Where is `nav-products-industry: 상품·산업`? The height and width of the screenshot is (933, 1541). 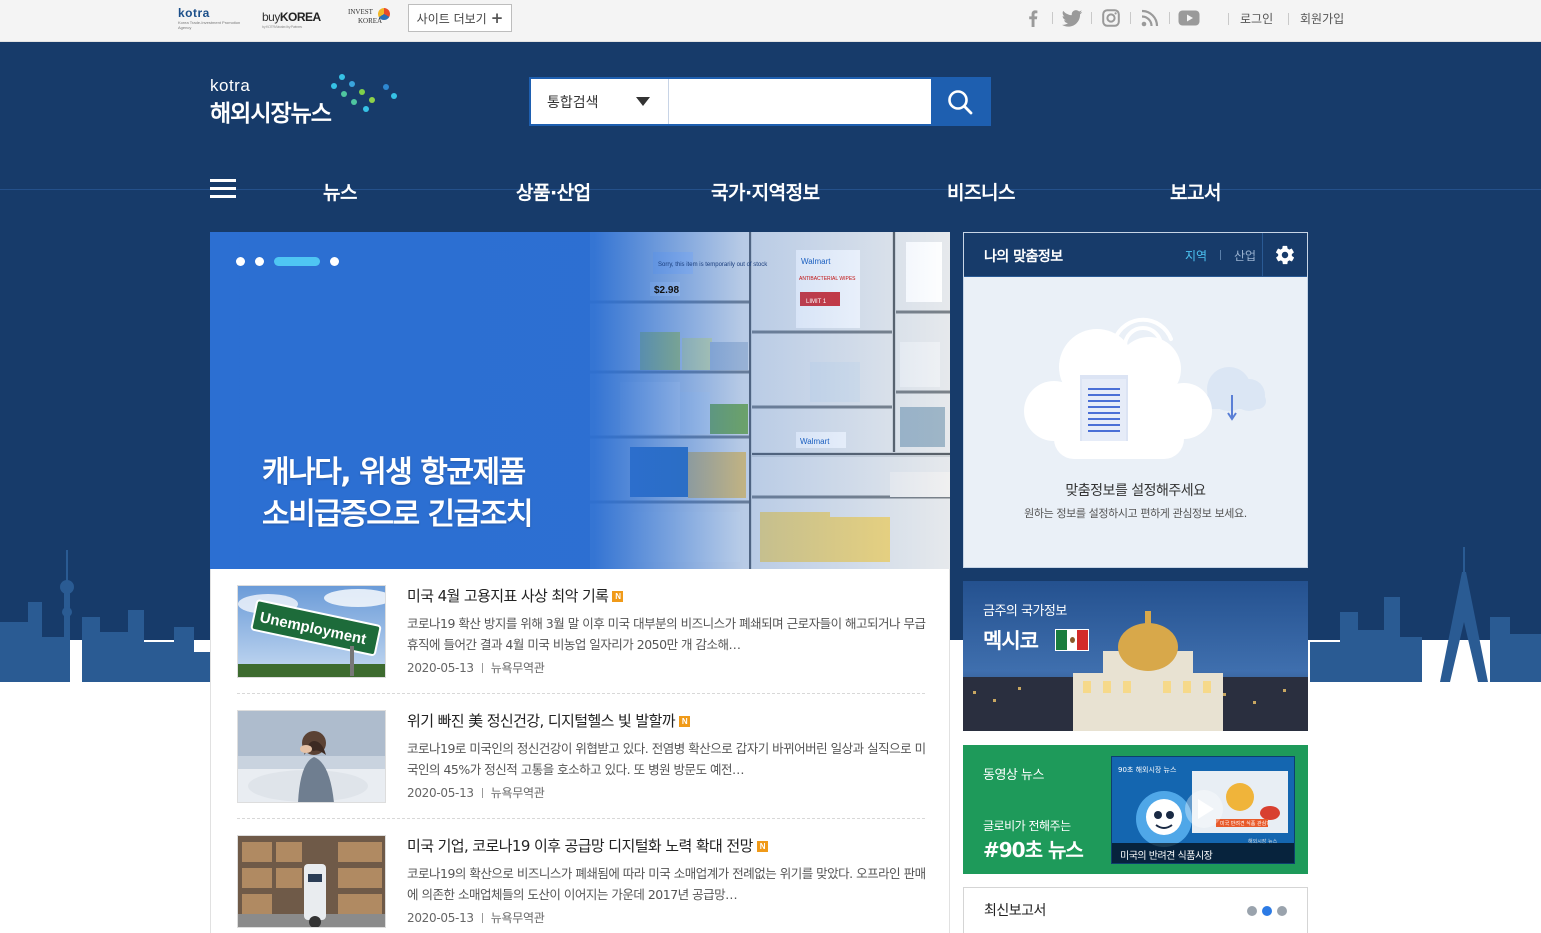
nav-products-industry: 상품·산업 is located at coordinates (553, 191).